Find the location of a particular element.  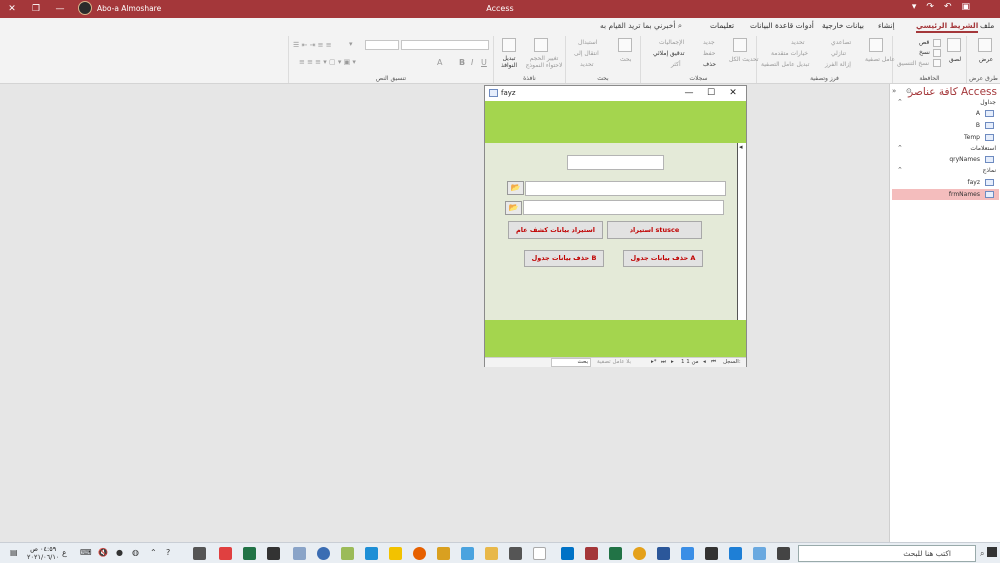

tell-me-box: أخبرني بما تريد القيام به ⌕ is located at coordinates (641, 26).